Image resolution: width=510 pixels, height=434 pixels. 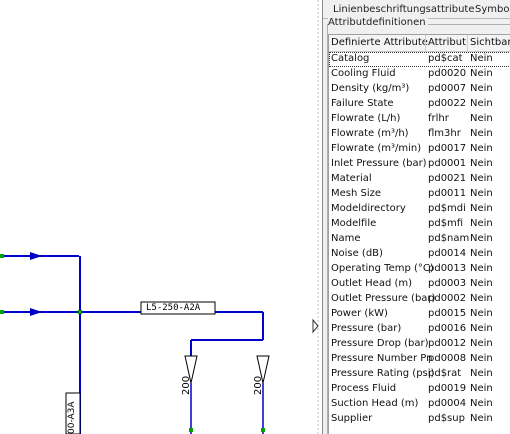 I want to click on table-row: Pressure Number Pn pd0008 Nein, so click(x=419, y=359).